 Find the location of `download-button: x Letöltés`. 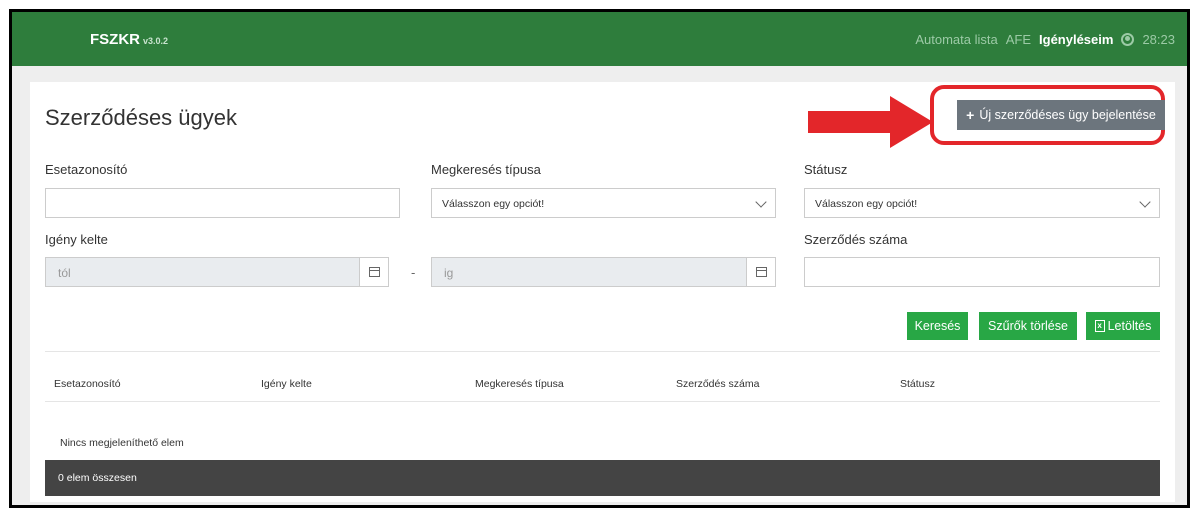

download-button: x Letöltés is located at coordinates (1123, 326).